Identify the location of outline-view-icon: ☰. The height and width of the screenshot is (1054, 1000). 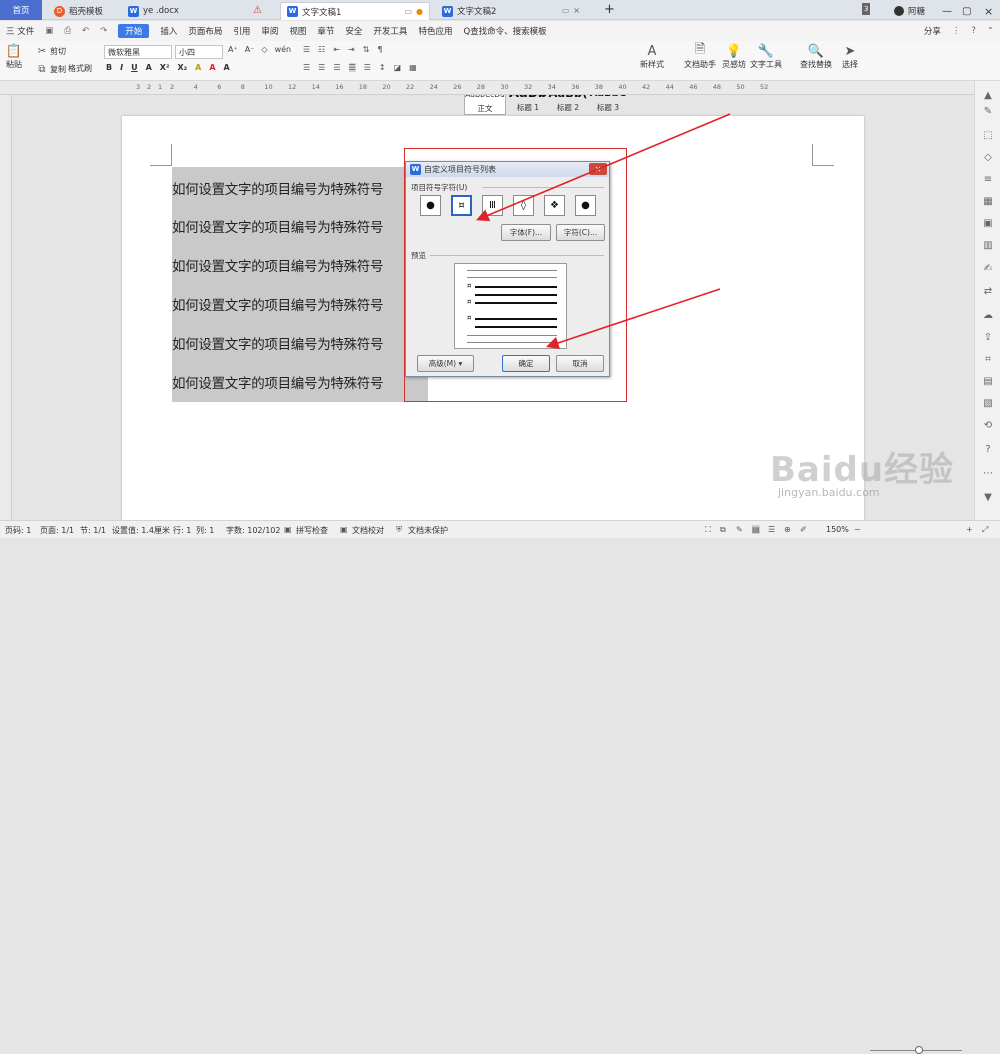
(771, 529).